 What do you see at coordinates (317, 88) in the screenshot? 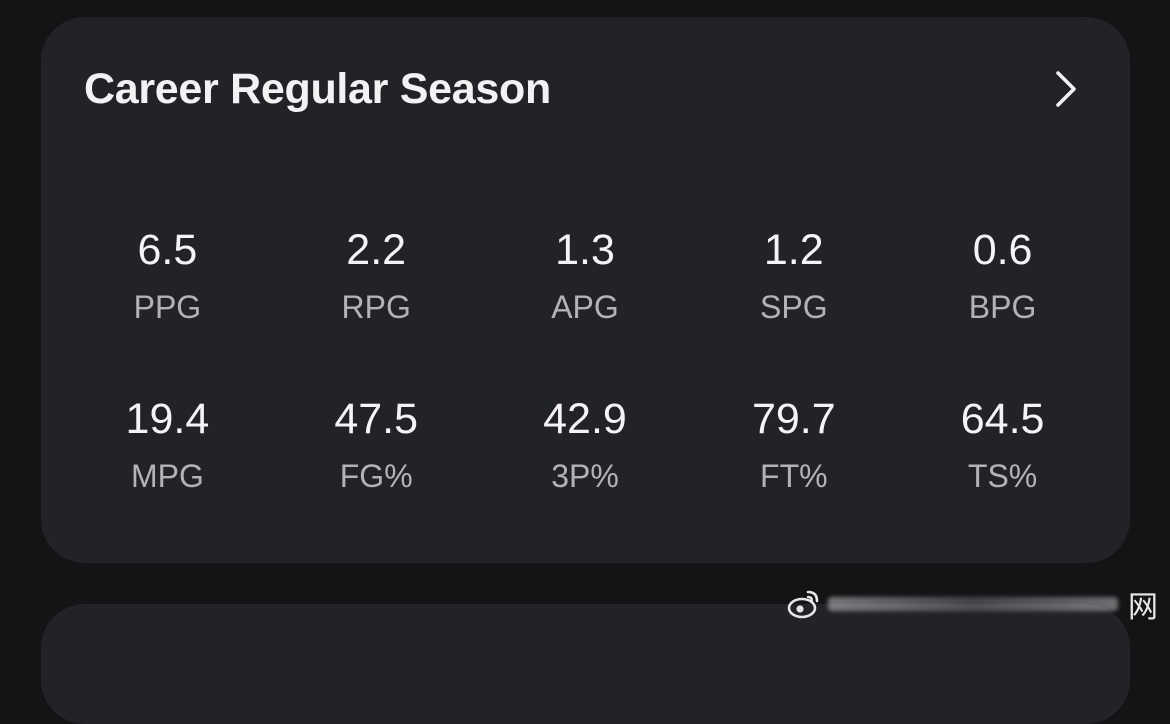
I see `card-title: Career Regular Season` at bounding box center [317, 88].